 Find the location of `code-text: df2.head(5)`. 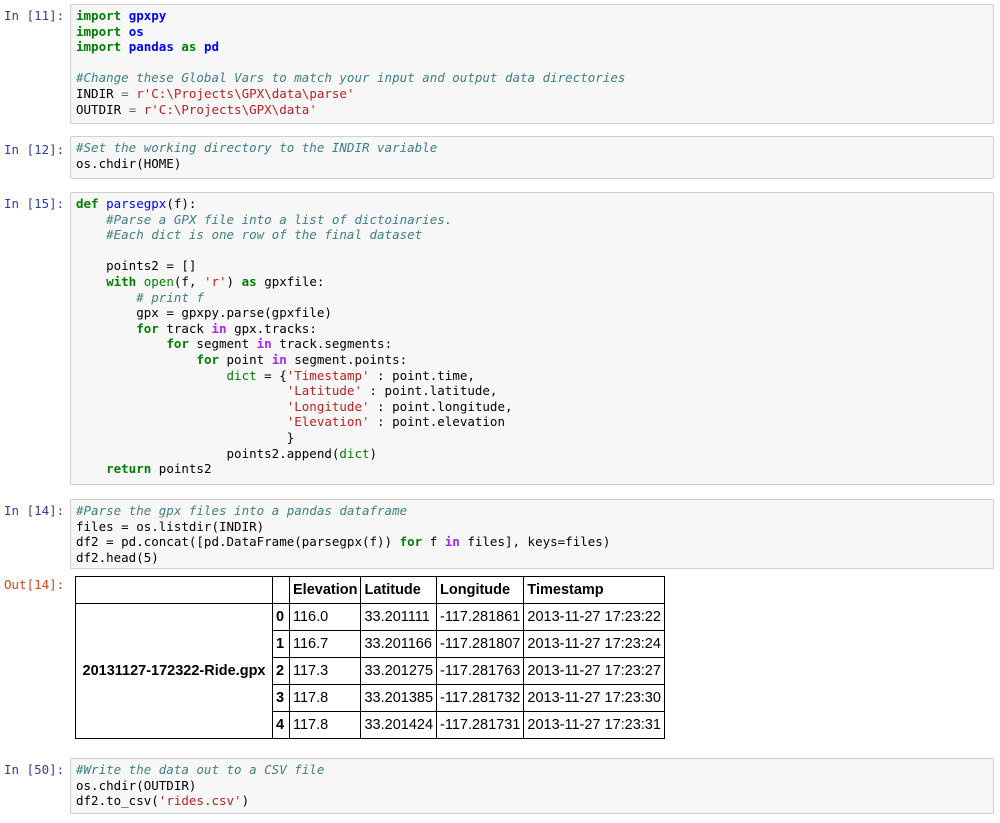

code-text: df2.head(5) is located at coordinates (117, 557).